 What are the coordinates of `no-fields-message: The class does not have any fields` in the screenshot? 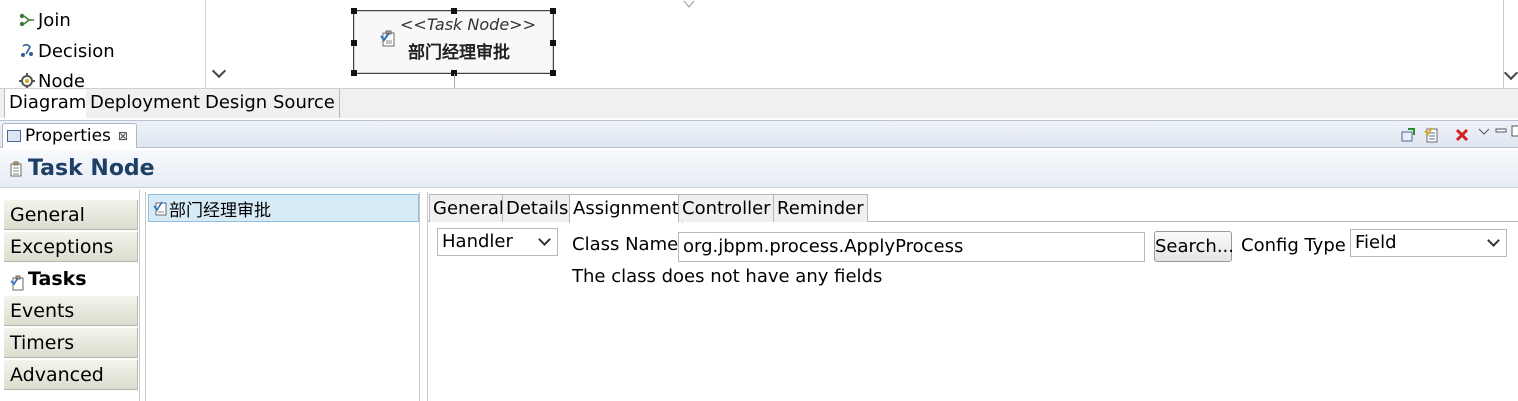 It's located at (727, 276).